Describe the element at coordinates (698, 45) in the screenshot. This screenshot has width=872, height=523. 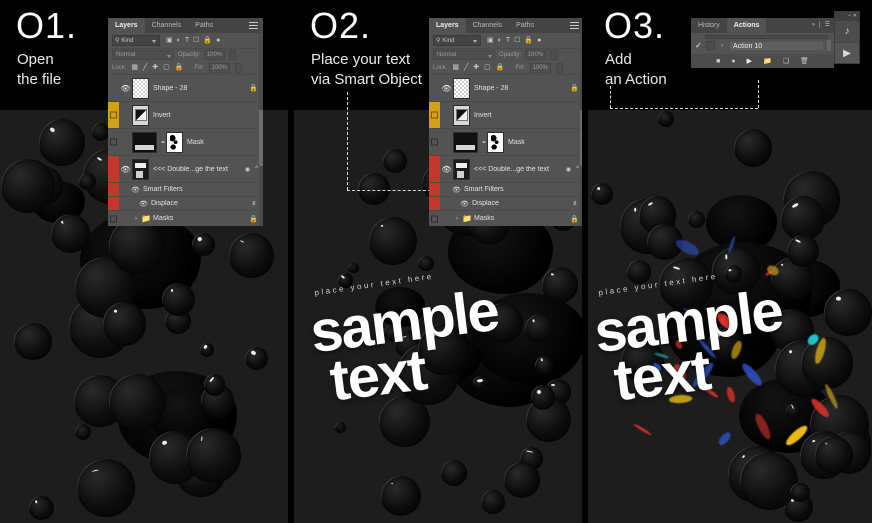
I see `action-checkbox: ✓` at that location.